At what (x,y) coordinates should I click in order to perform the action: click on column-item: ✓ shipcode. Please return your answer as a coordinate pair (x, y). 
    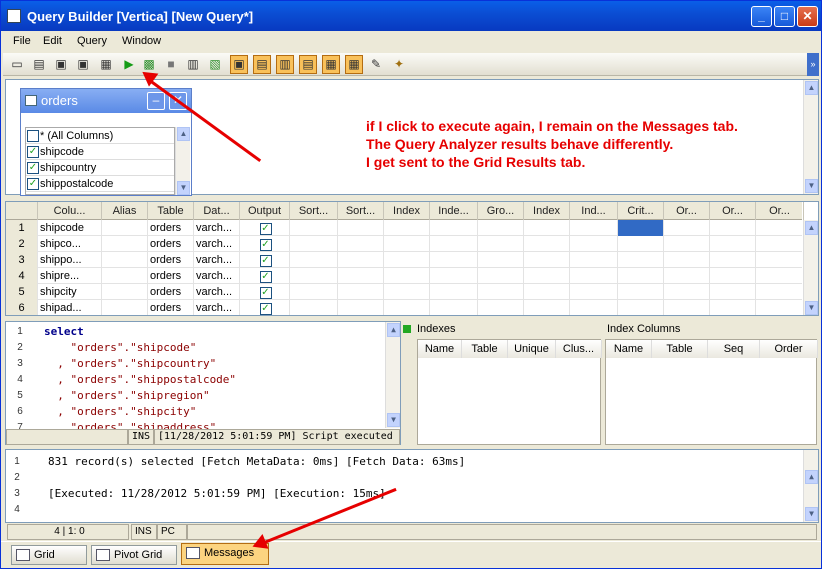
    Looking at the image, I should click on (100, 152).